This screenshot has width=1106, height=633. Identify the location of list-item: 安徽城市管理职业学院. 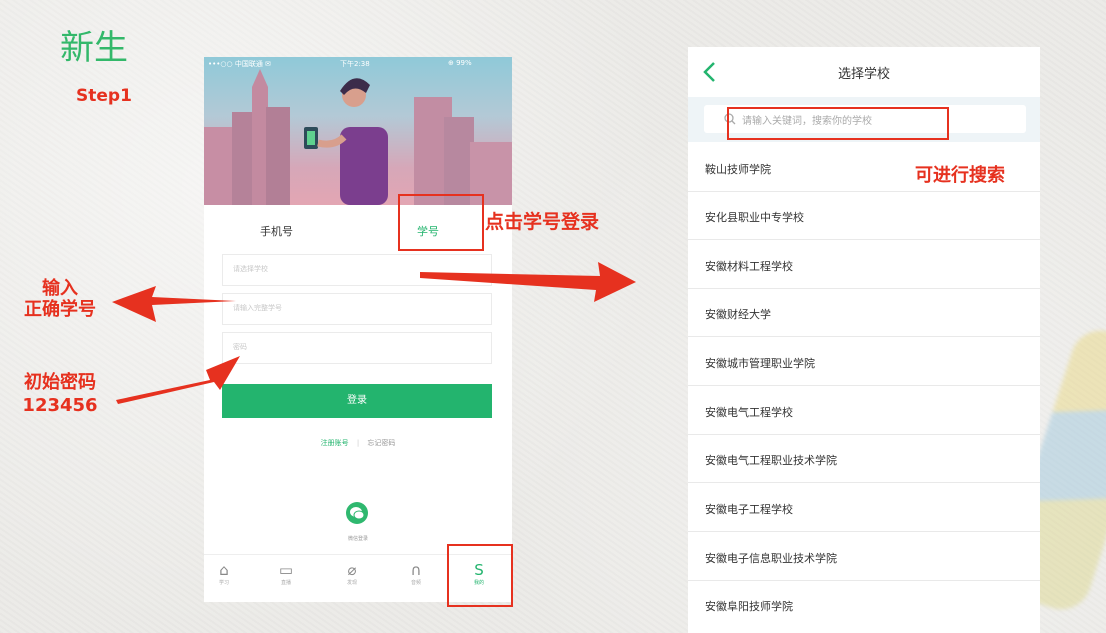
(864, 362).